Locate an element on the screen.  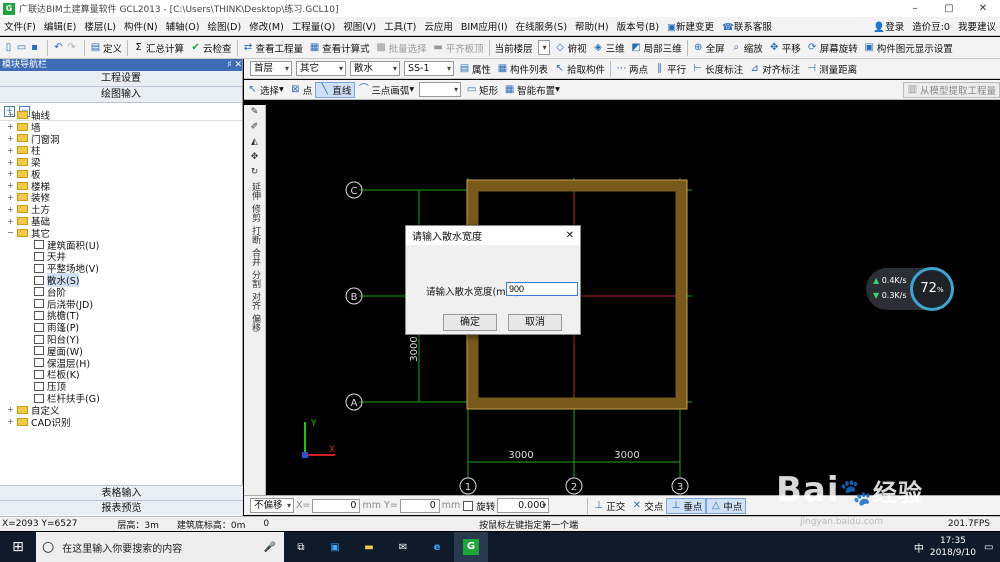
glodon-app-icon: G is located at coordinates (471, 547).